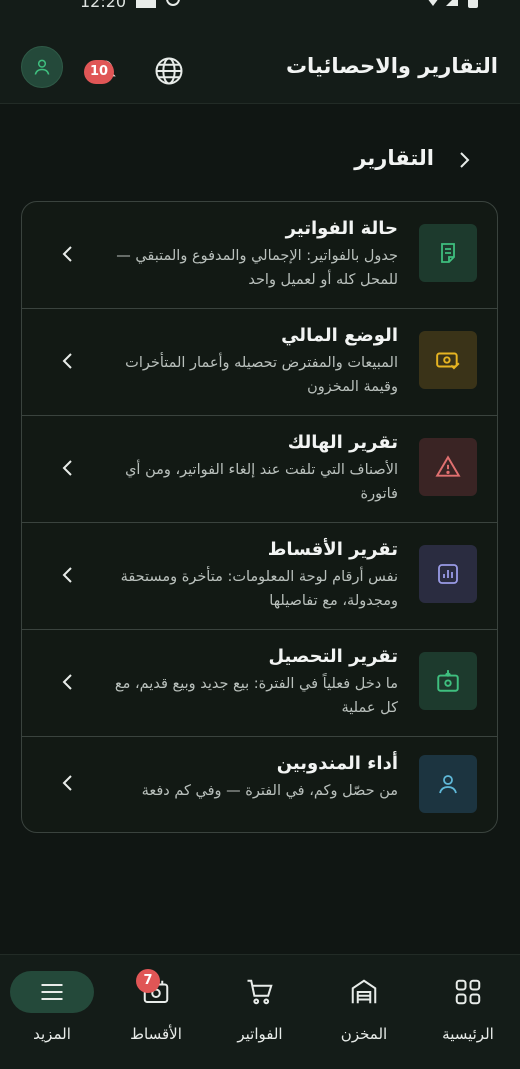 The image size is (520, 1069). What do you see at coordinates (269, 791) in the screenshot?
I see `report-description: من حصّل وكم، في الفترة — وفي كم دفعة` at bounding box center [269, 791].